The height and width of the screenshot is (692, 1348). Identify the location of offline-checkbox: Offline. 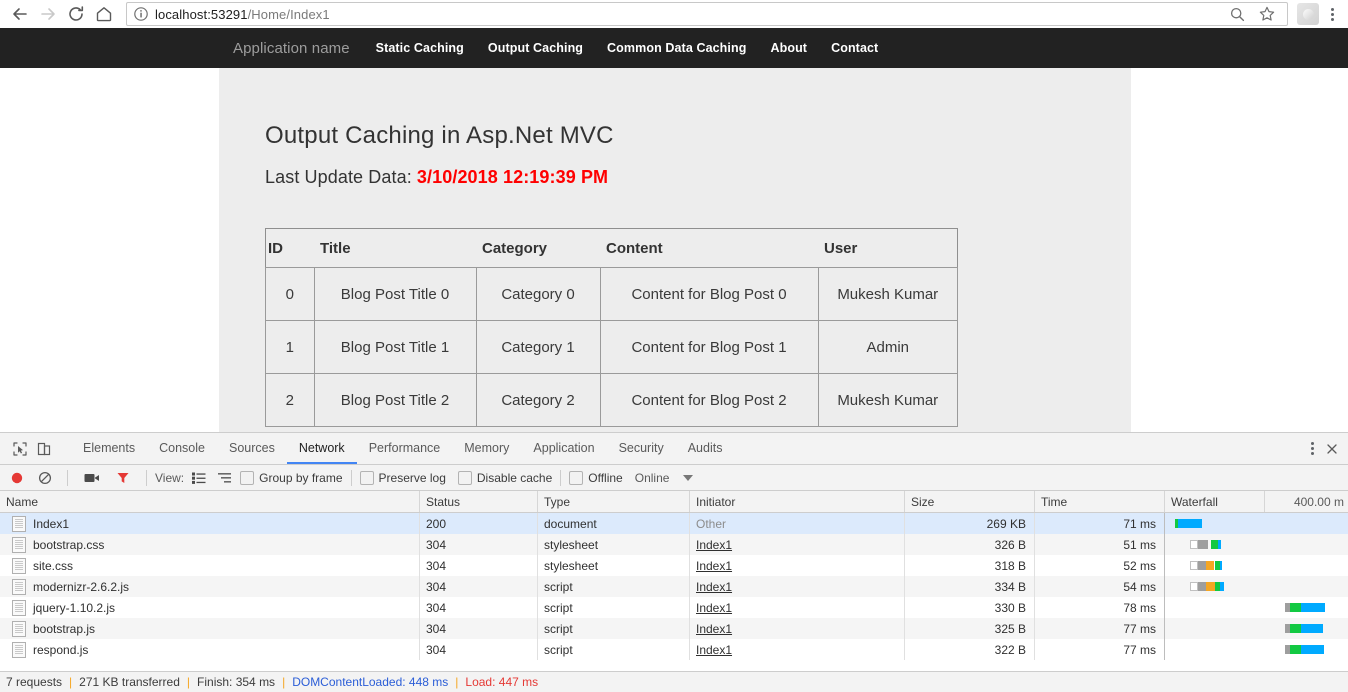
(596, 477).